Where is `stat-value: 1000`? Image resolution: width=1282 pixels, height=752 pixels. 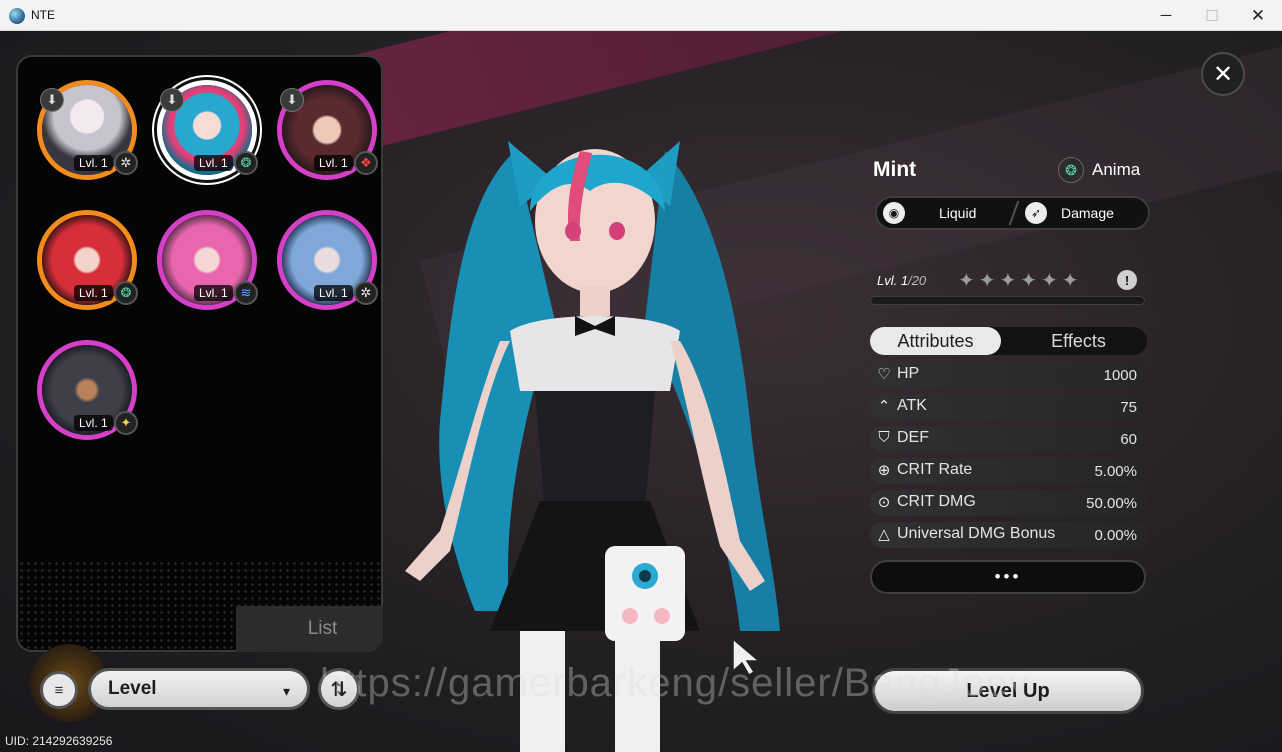
stat-value: 1000 is located at coordinates (1120, 375).